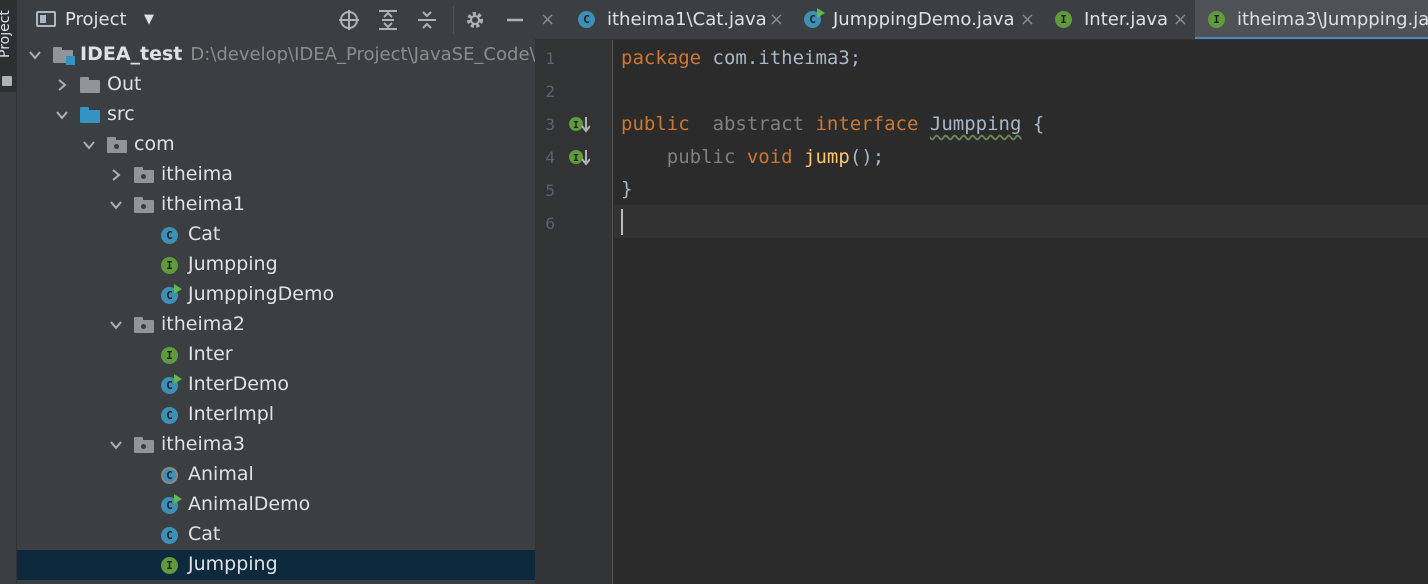 Image resolution: width=1428 pixels, height=584 pixels. I want to click on hide-panel-button, so click(515, 20).